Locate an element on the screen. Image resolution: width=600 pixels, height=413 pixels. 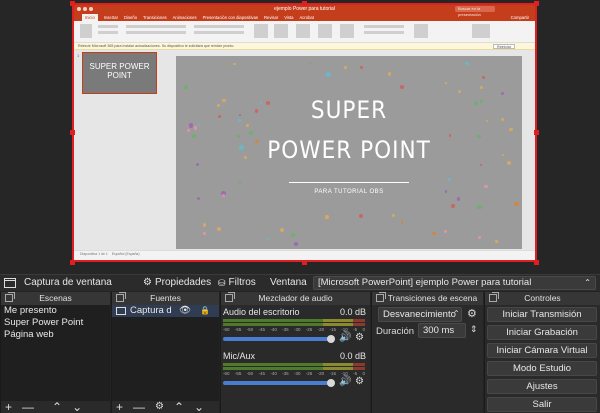
filters-button: ⛁ Filtros is located at coordinates (237, 283).